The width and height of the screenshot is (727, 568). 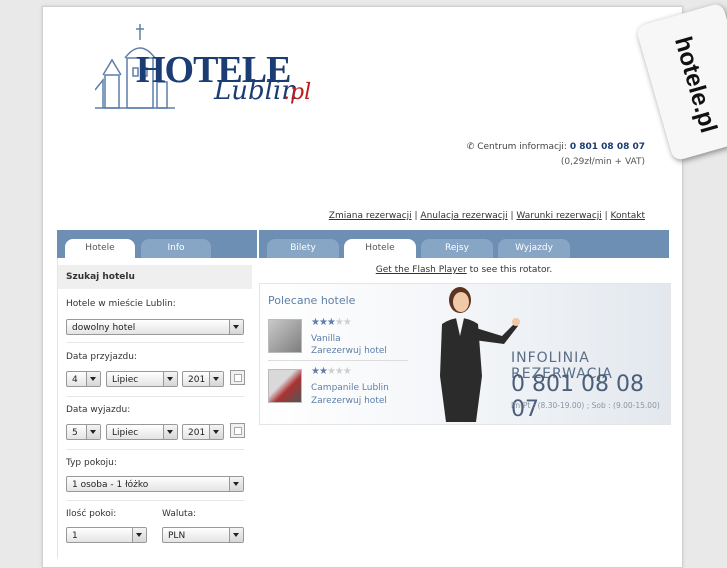 I want to click on receptionist-image, so click(x=480, y=354).